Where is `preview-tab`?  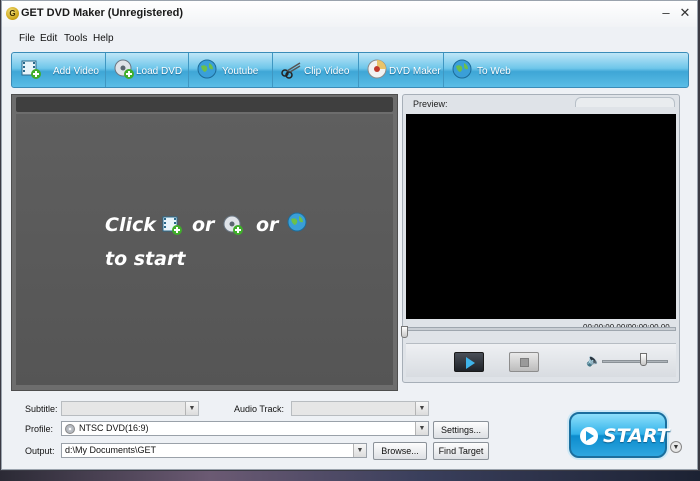
preview-tab is located at coordinates (625, 102).